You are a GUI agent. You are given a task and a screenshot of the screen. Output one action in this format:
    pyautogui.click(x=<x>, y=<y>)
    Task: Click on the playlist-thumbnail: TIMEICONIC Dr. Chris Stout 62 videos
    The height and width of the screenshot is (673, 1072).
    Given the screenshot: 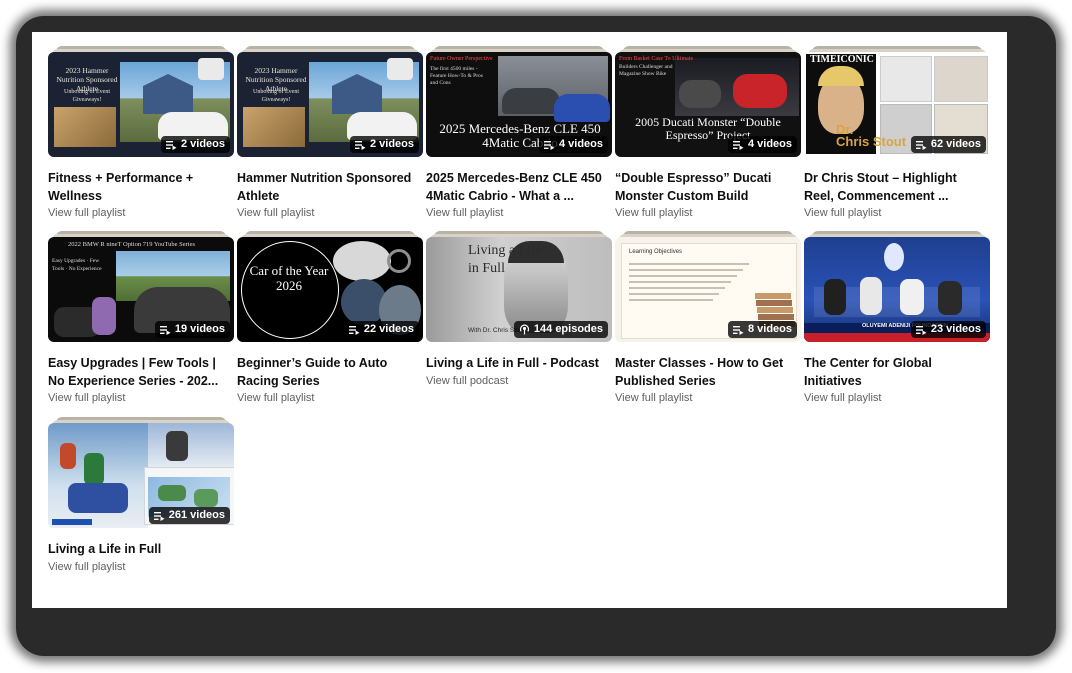 What is the action you would take?
    pyautogui.click(x=897, y=104)
    